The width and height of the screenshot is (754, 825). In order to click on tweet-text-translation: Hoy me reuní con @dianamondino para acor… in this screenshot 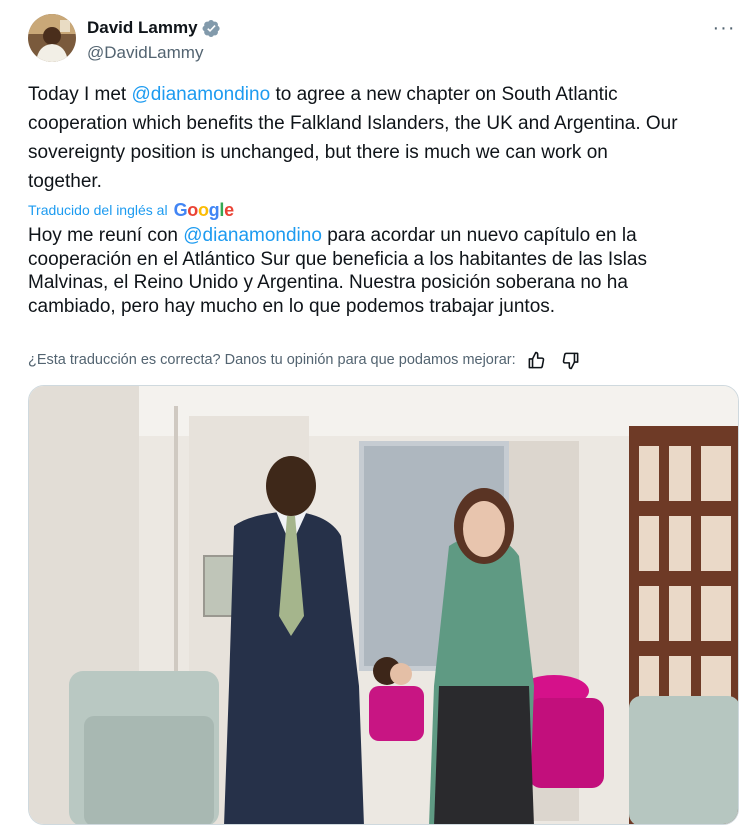, I will do `click(384, 271)`.